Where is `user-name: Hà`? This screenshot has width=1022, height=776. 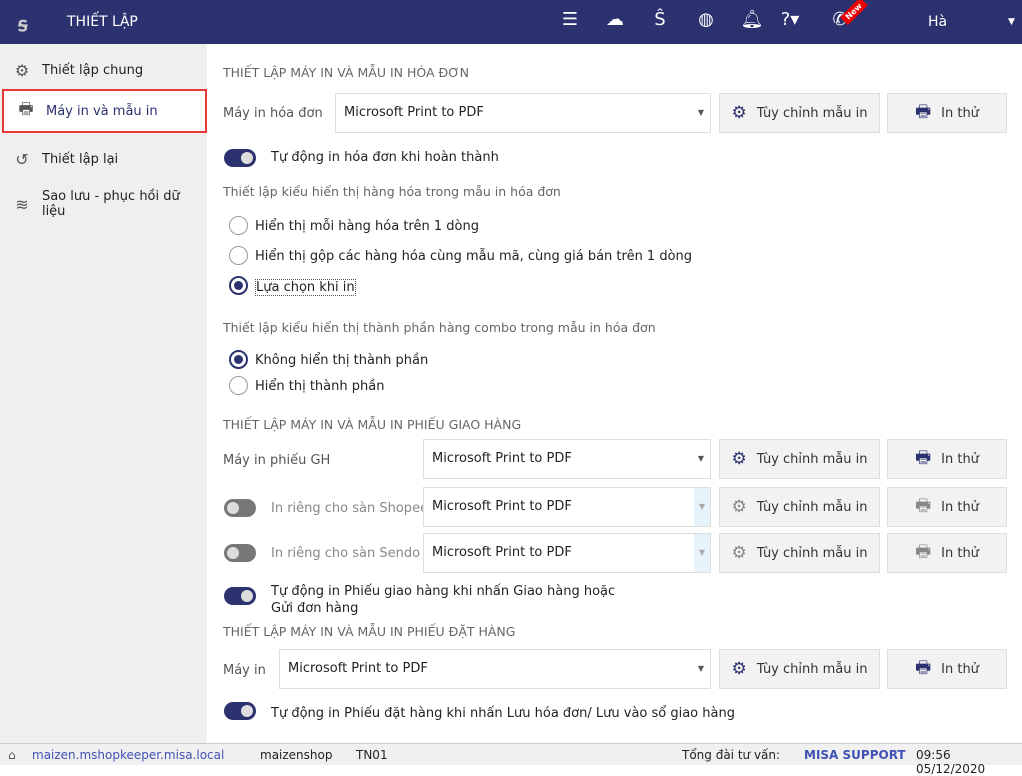 user-name: Hà is located at coordinates (937, 22).